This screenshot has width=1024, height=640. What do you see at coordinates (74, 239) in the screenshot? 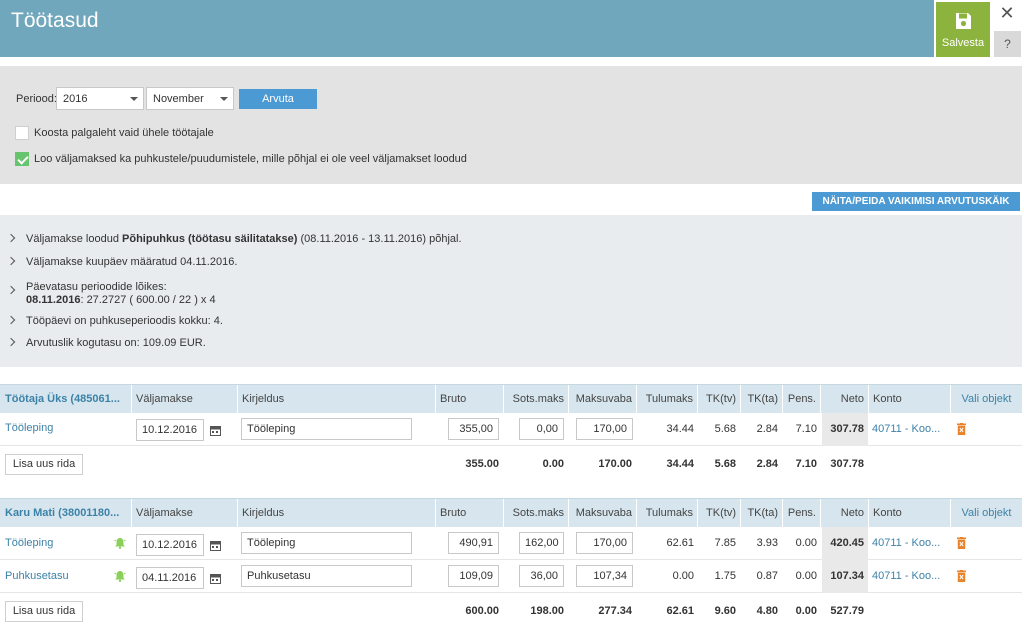
I see `info-text: Väljamakse loodud` at bounding box center [74, 239].